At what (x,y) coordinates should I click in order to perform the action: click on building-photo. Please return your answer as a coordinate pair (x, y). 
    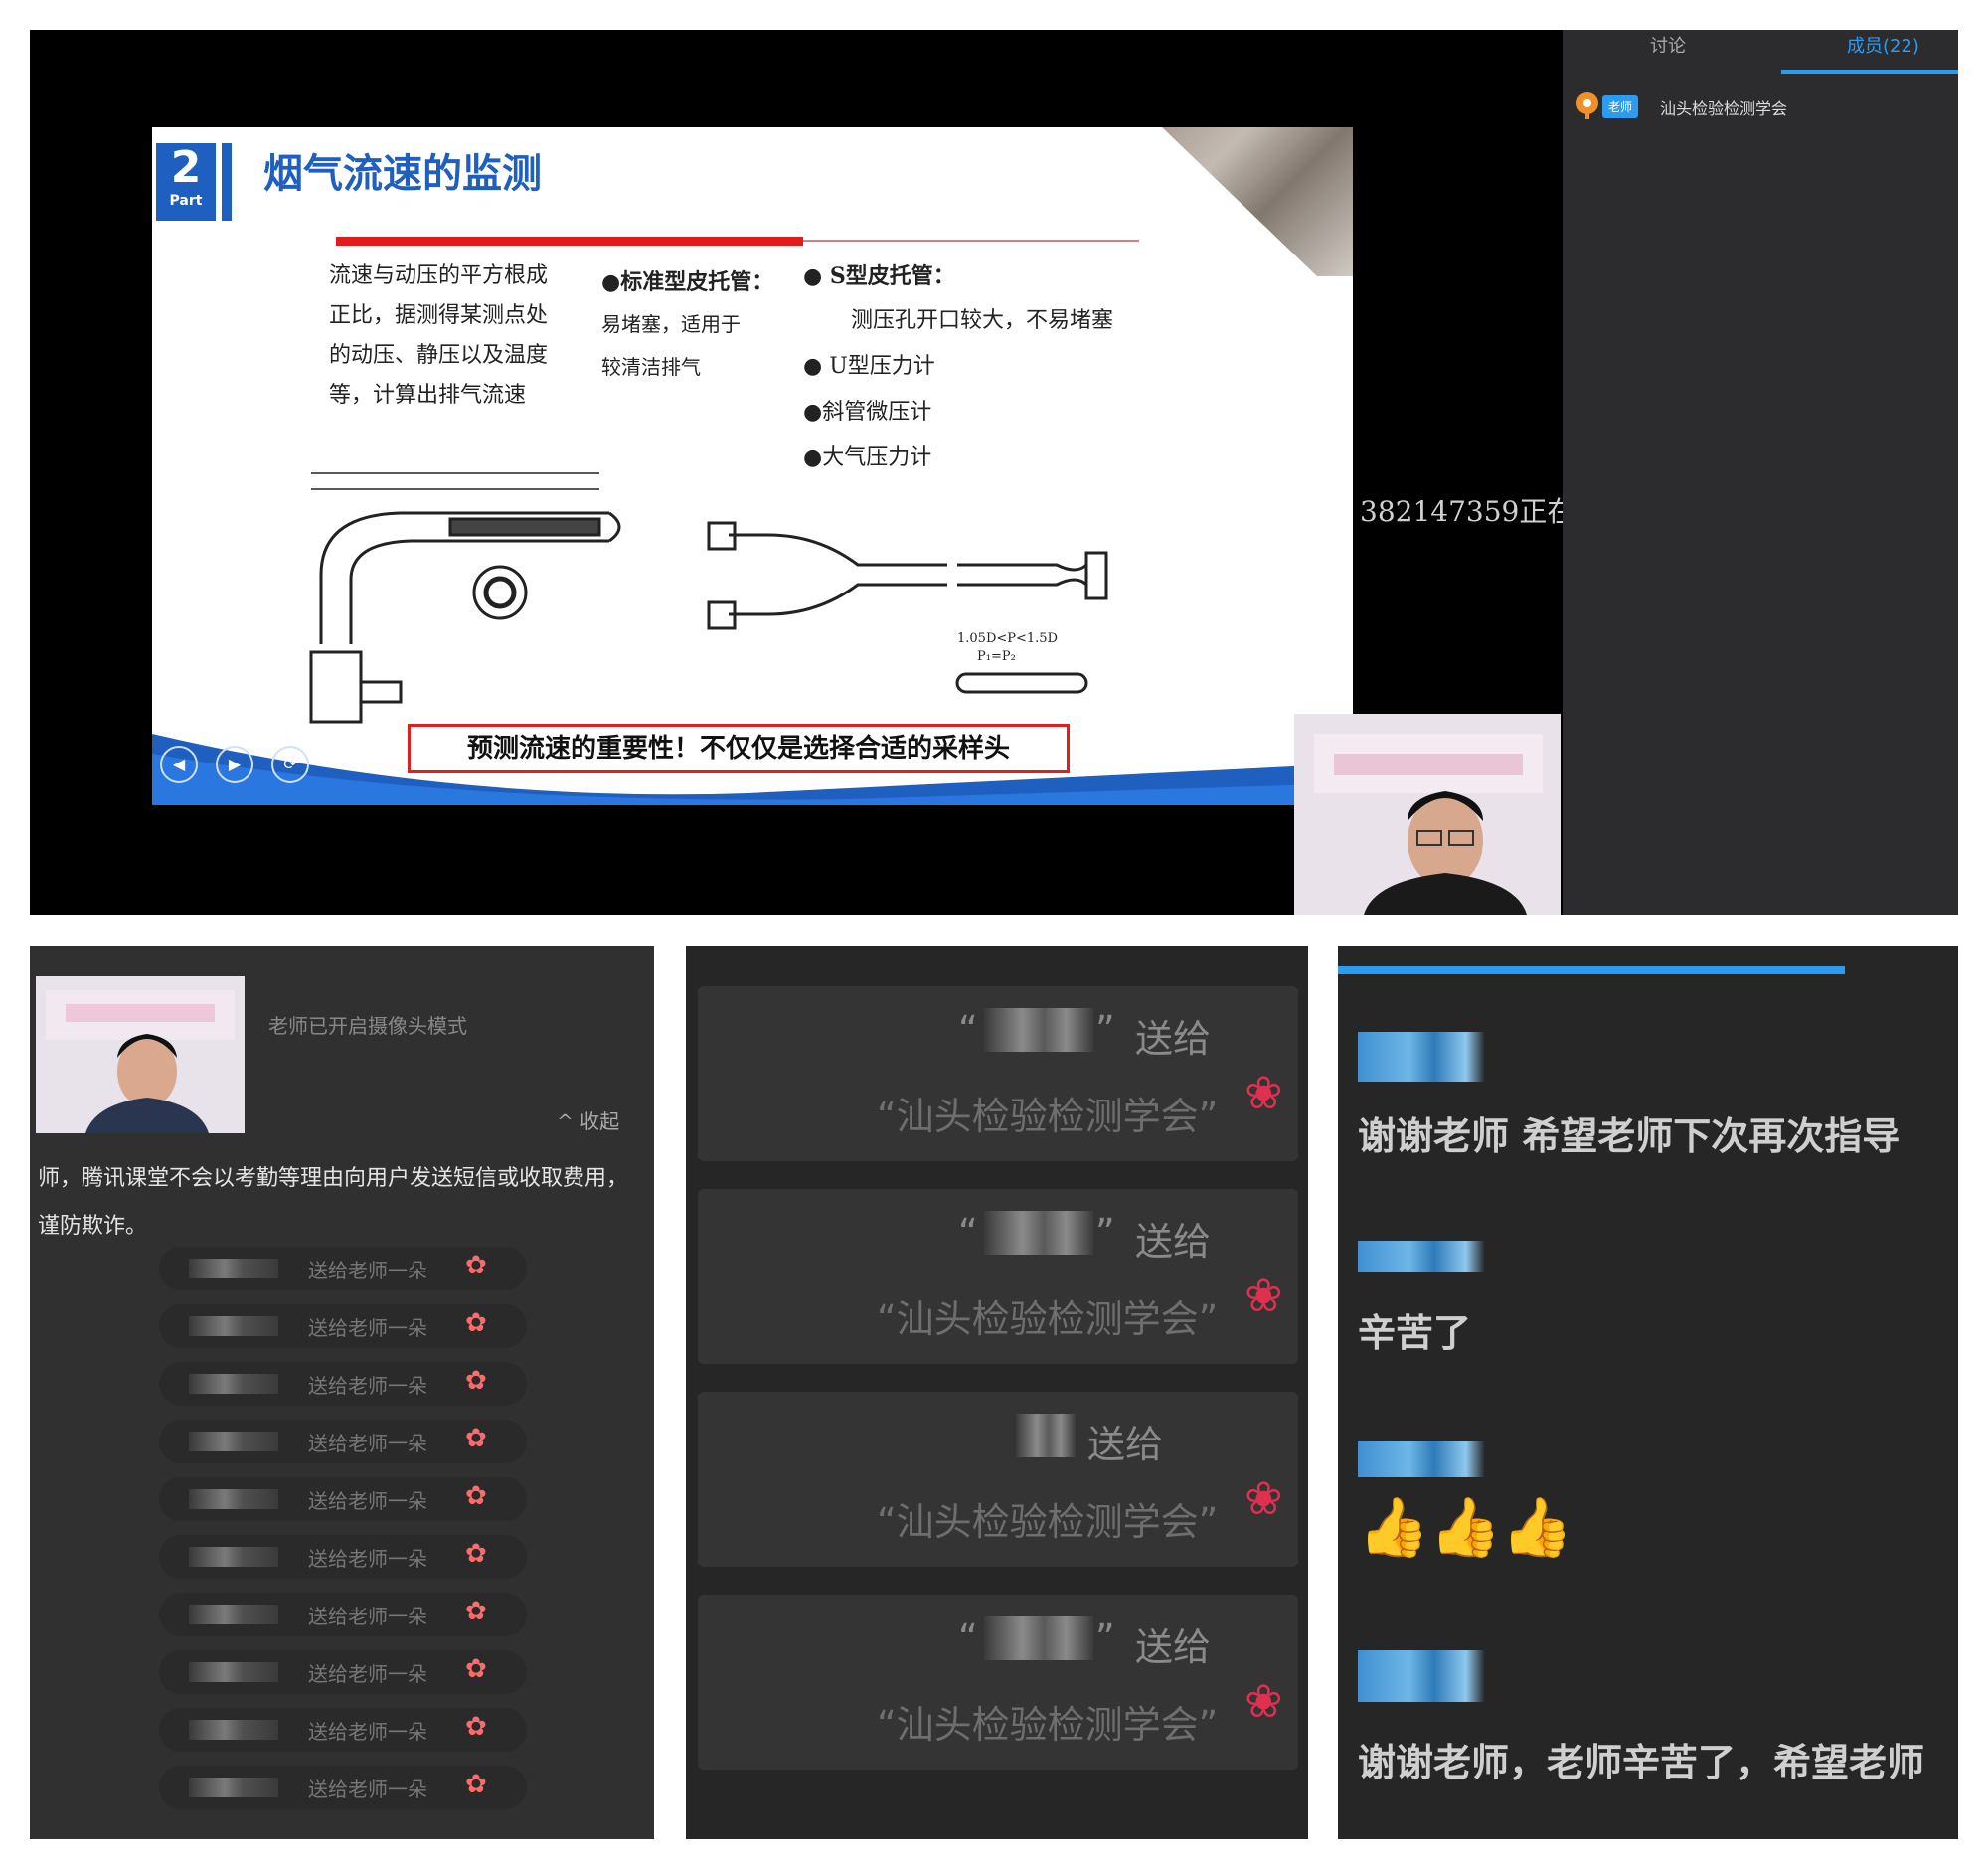
    Looking at the image, I should click on (1257, 201).